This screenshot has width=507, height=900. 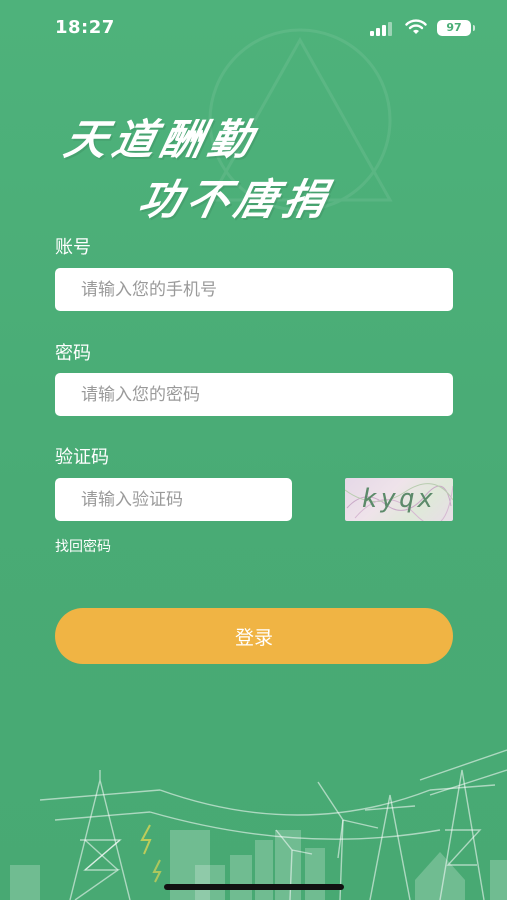 What do you see at coordinates (73, 353) in the screenshot?
I see `password-label: 密码` at bounding box center [73, 353].